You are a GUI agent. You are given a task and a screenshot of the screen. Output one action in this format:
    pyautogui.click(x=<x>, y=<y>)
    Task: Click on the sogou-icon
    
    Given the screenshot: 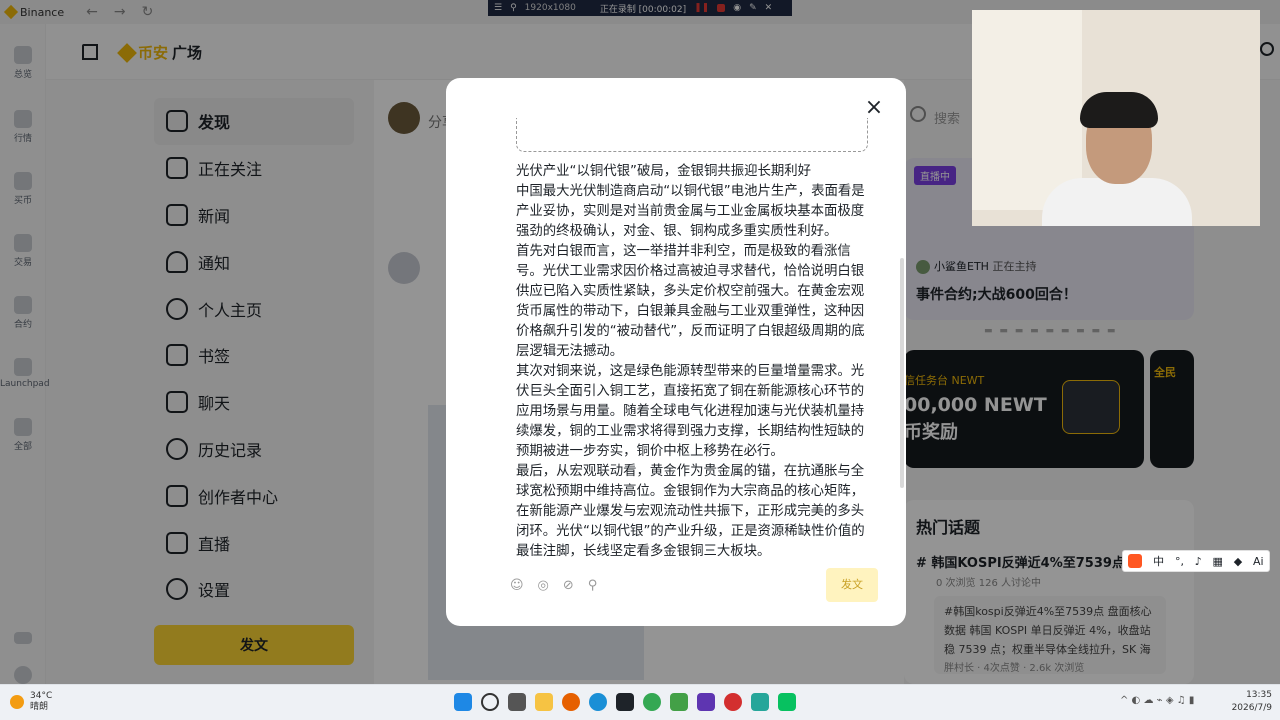 What is the action you would take?
    pyautogui.click(x=1135, y=561)
    